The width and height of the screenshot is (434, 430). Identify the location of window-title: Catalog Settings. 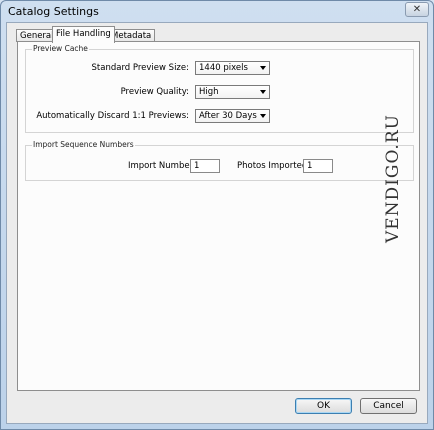
(53, 11).